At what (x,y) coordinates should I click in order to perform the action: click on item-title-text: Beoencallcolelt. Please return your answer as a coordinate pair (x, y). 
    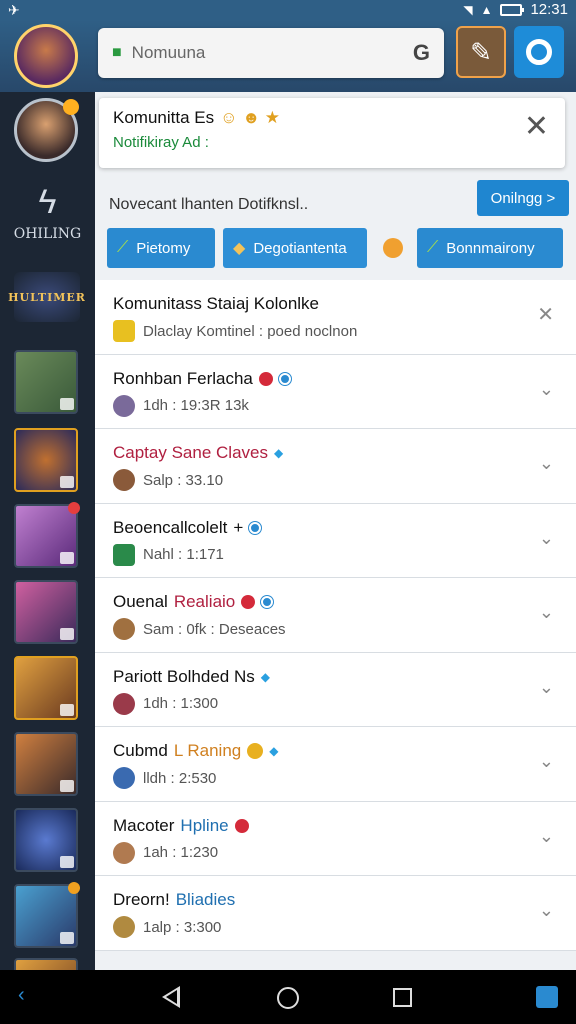
    Looking at the image, I should click on (170, 527).